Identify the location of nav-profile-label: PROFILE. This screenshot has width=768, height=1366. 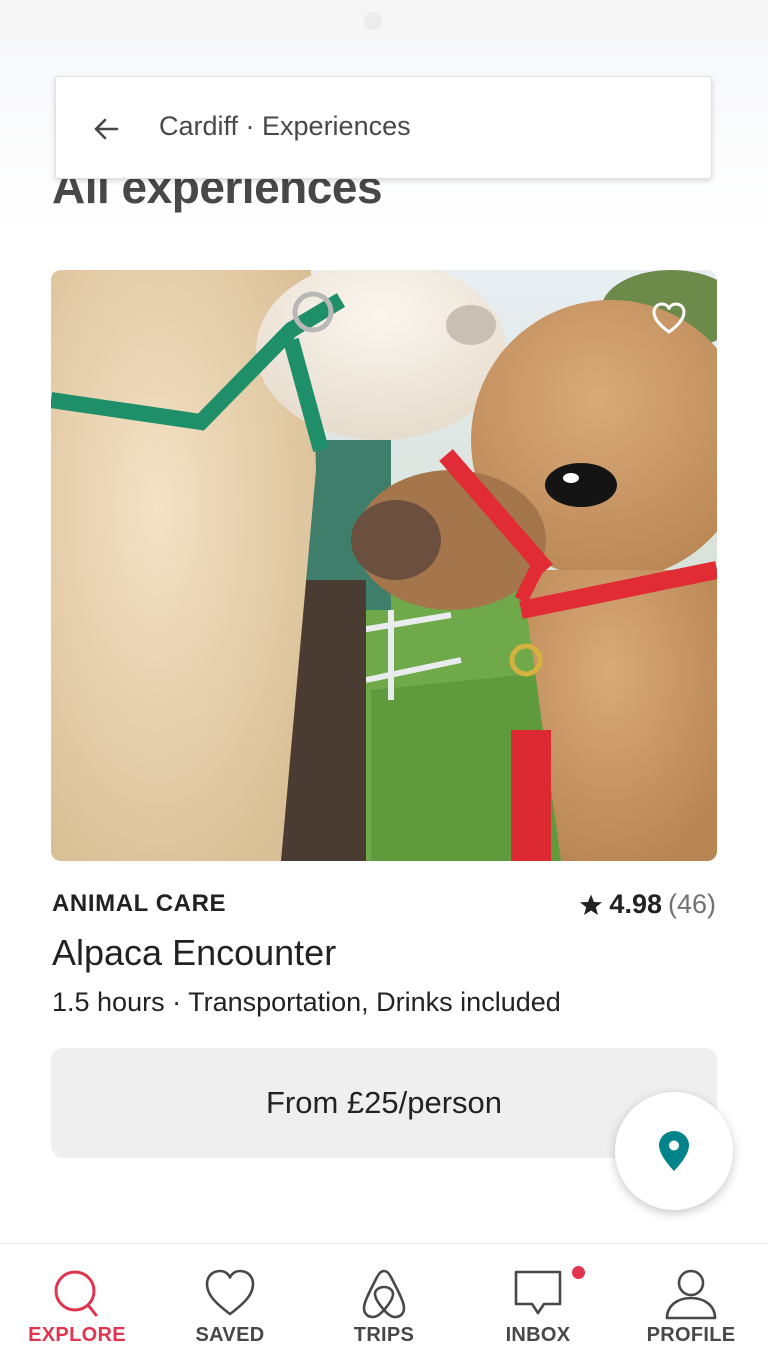
(691, 1335).